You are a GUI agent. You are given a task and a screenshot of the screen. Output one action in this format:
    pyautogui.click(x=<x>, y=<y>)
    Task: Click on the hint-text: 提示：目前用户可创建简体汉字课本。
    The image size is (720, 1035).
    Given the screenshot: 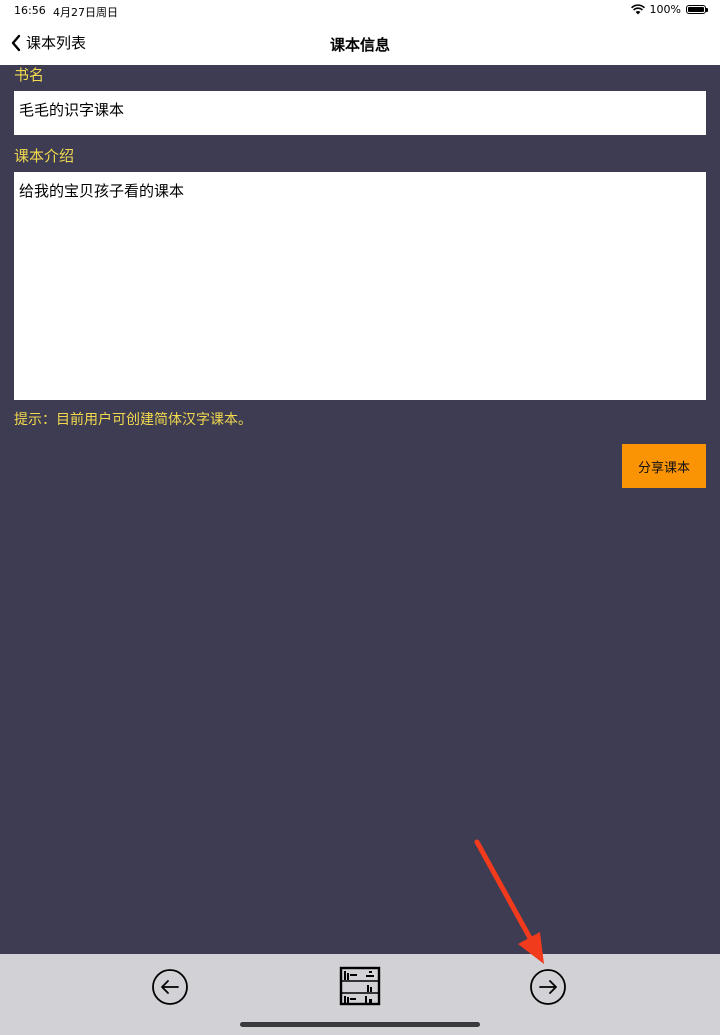 What is the action you would take?
    pyautogui.click(x=133, y=420)
    